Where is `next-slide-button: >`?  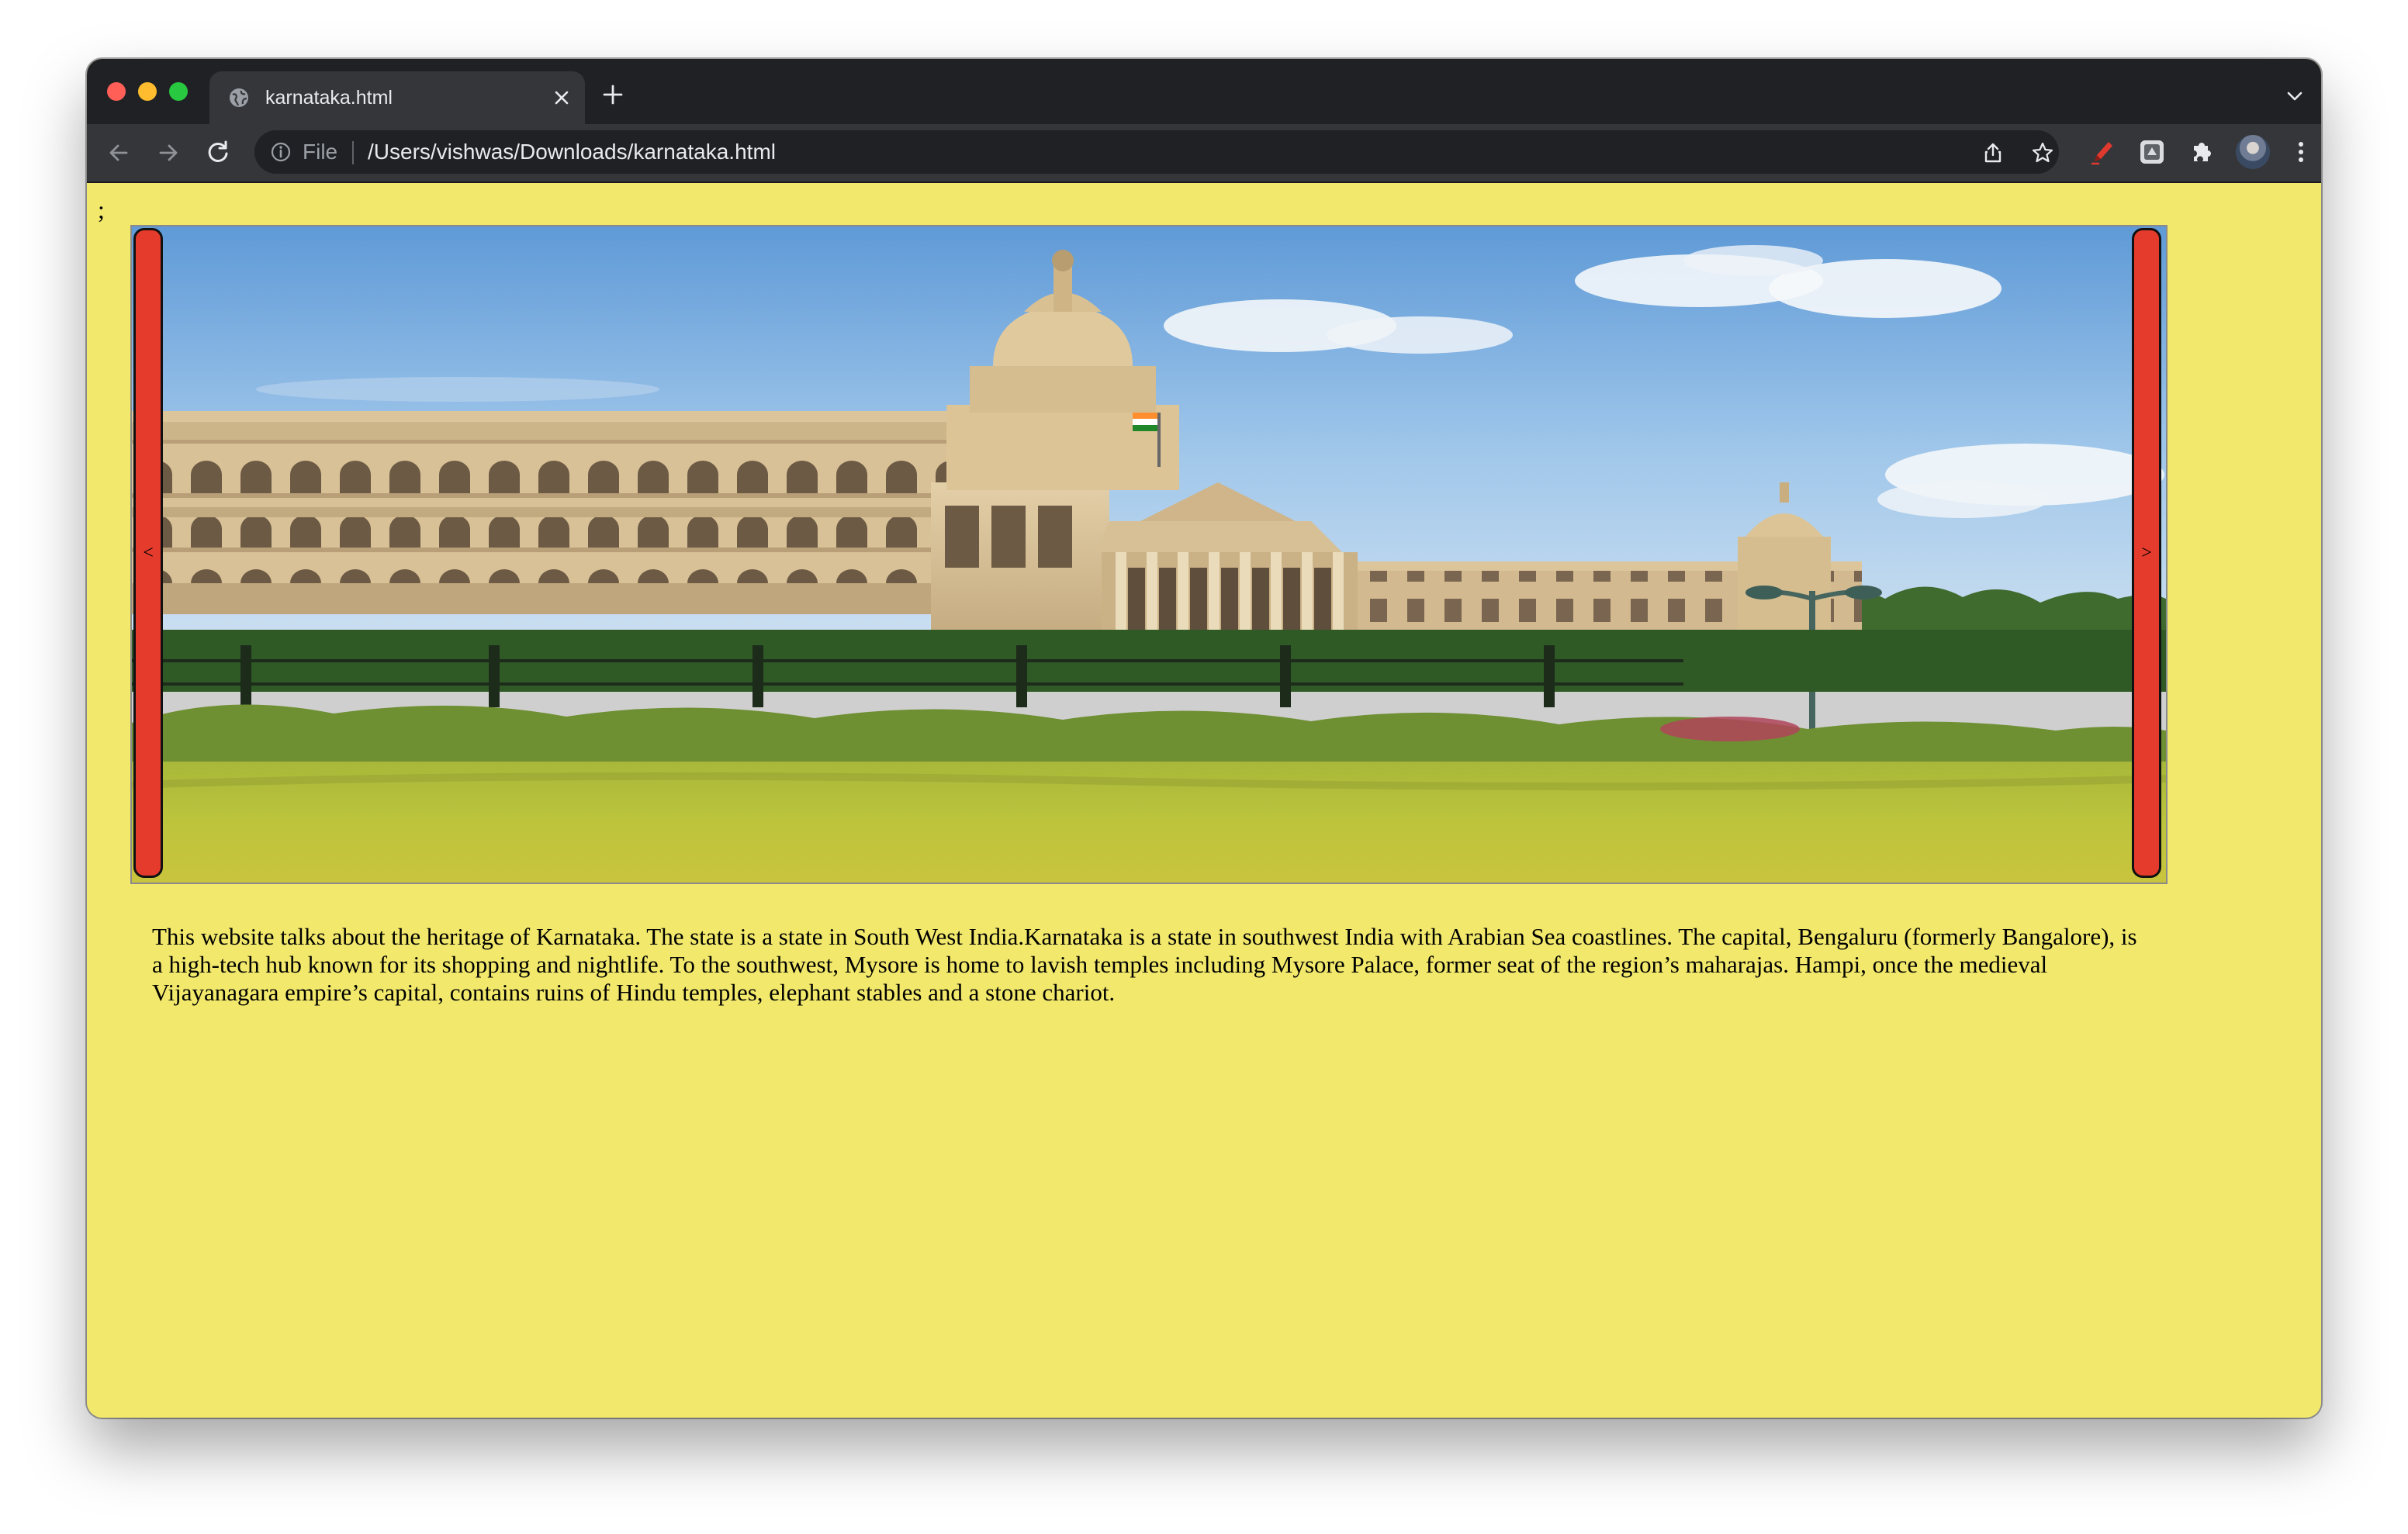
next-slide-button: > is located at coordinates (2146, 553).